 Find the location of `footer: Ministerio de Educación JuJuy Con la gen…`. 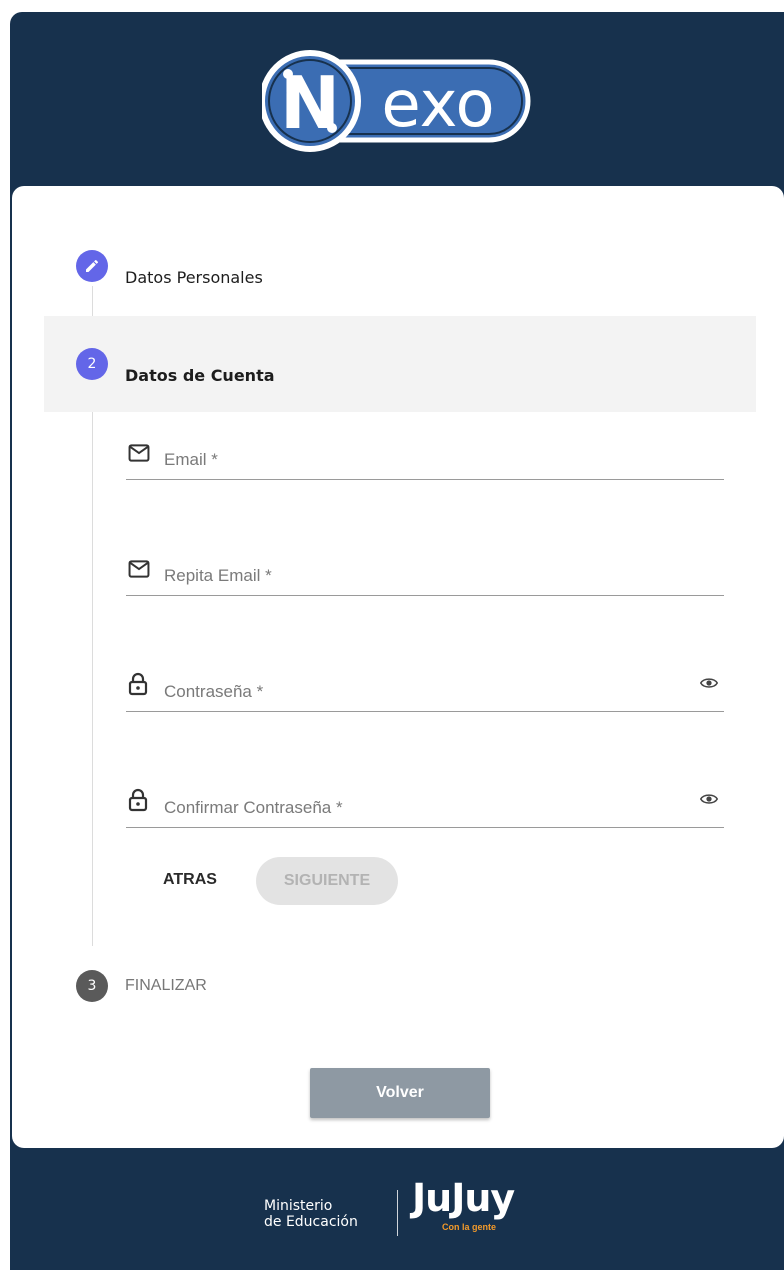

footer: Ministerio de Educación JuJuy Con la gen… is located at coordinates (397, 1209).